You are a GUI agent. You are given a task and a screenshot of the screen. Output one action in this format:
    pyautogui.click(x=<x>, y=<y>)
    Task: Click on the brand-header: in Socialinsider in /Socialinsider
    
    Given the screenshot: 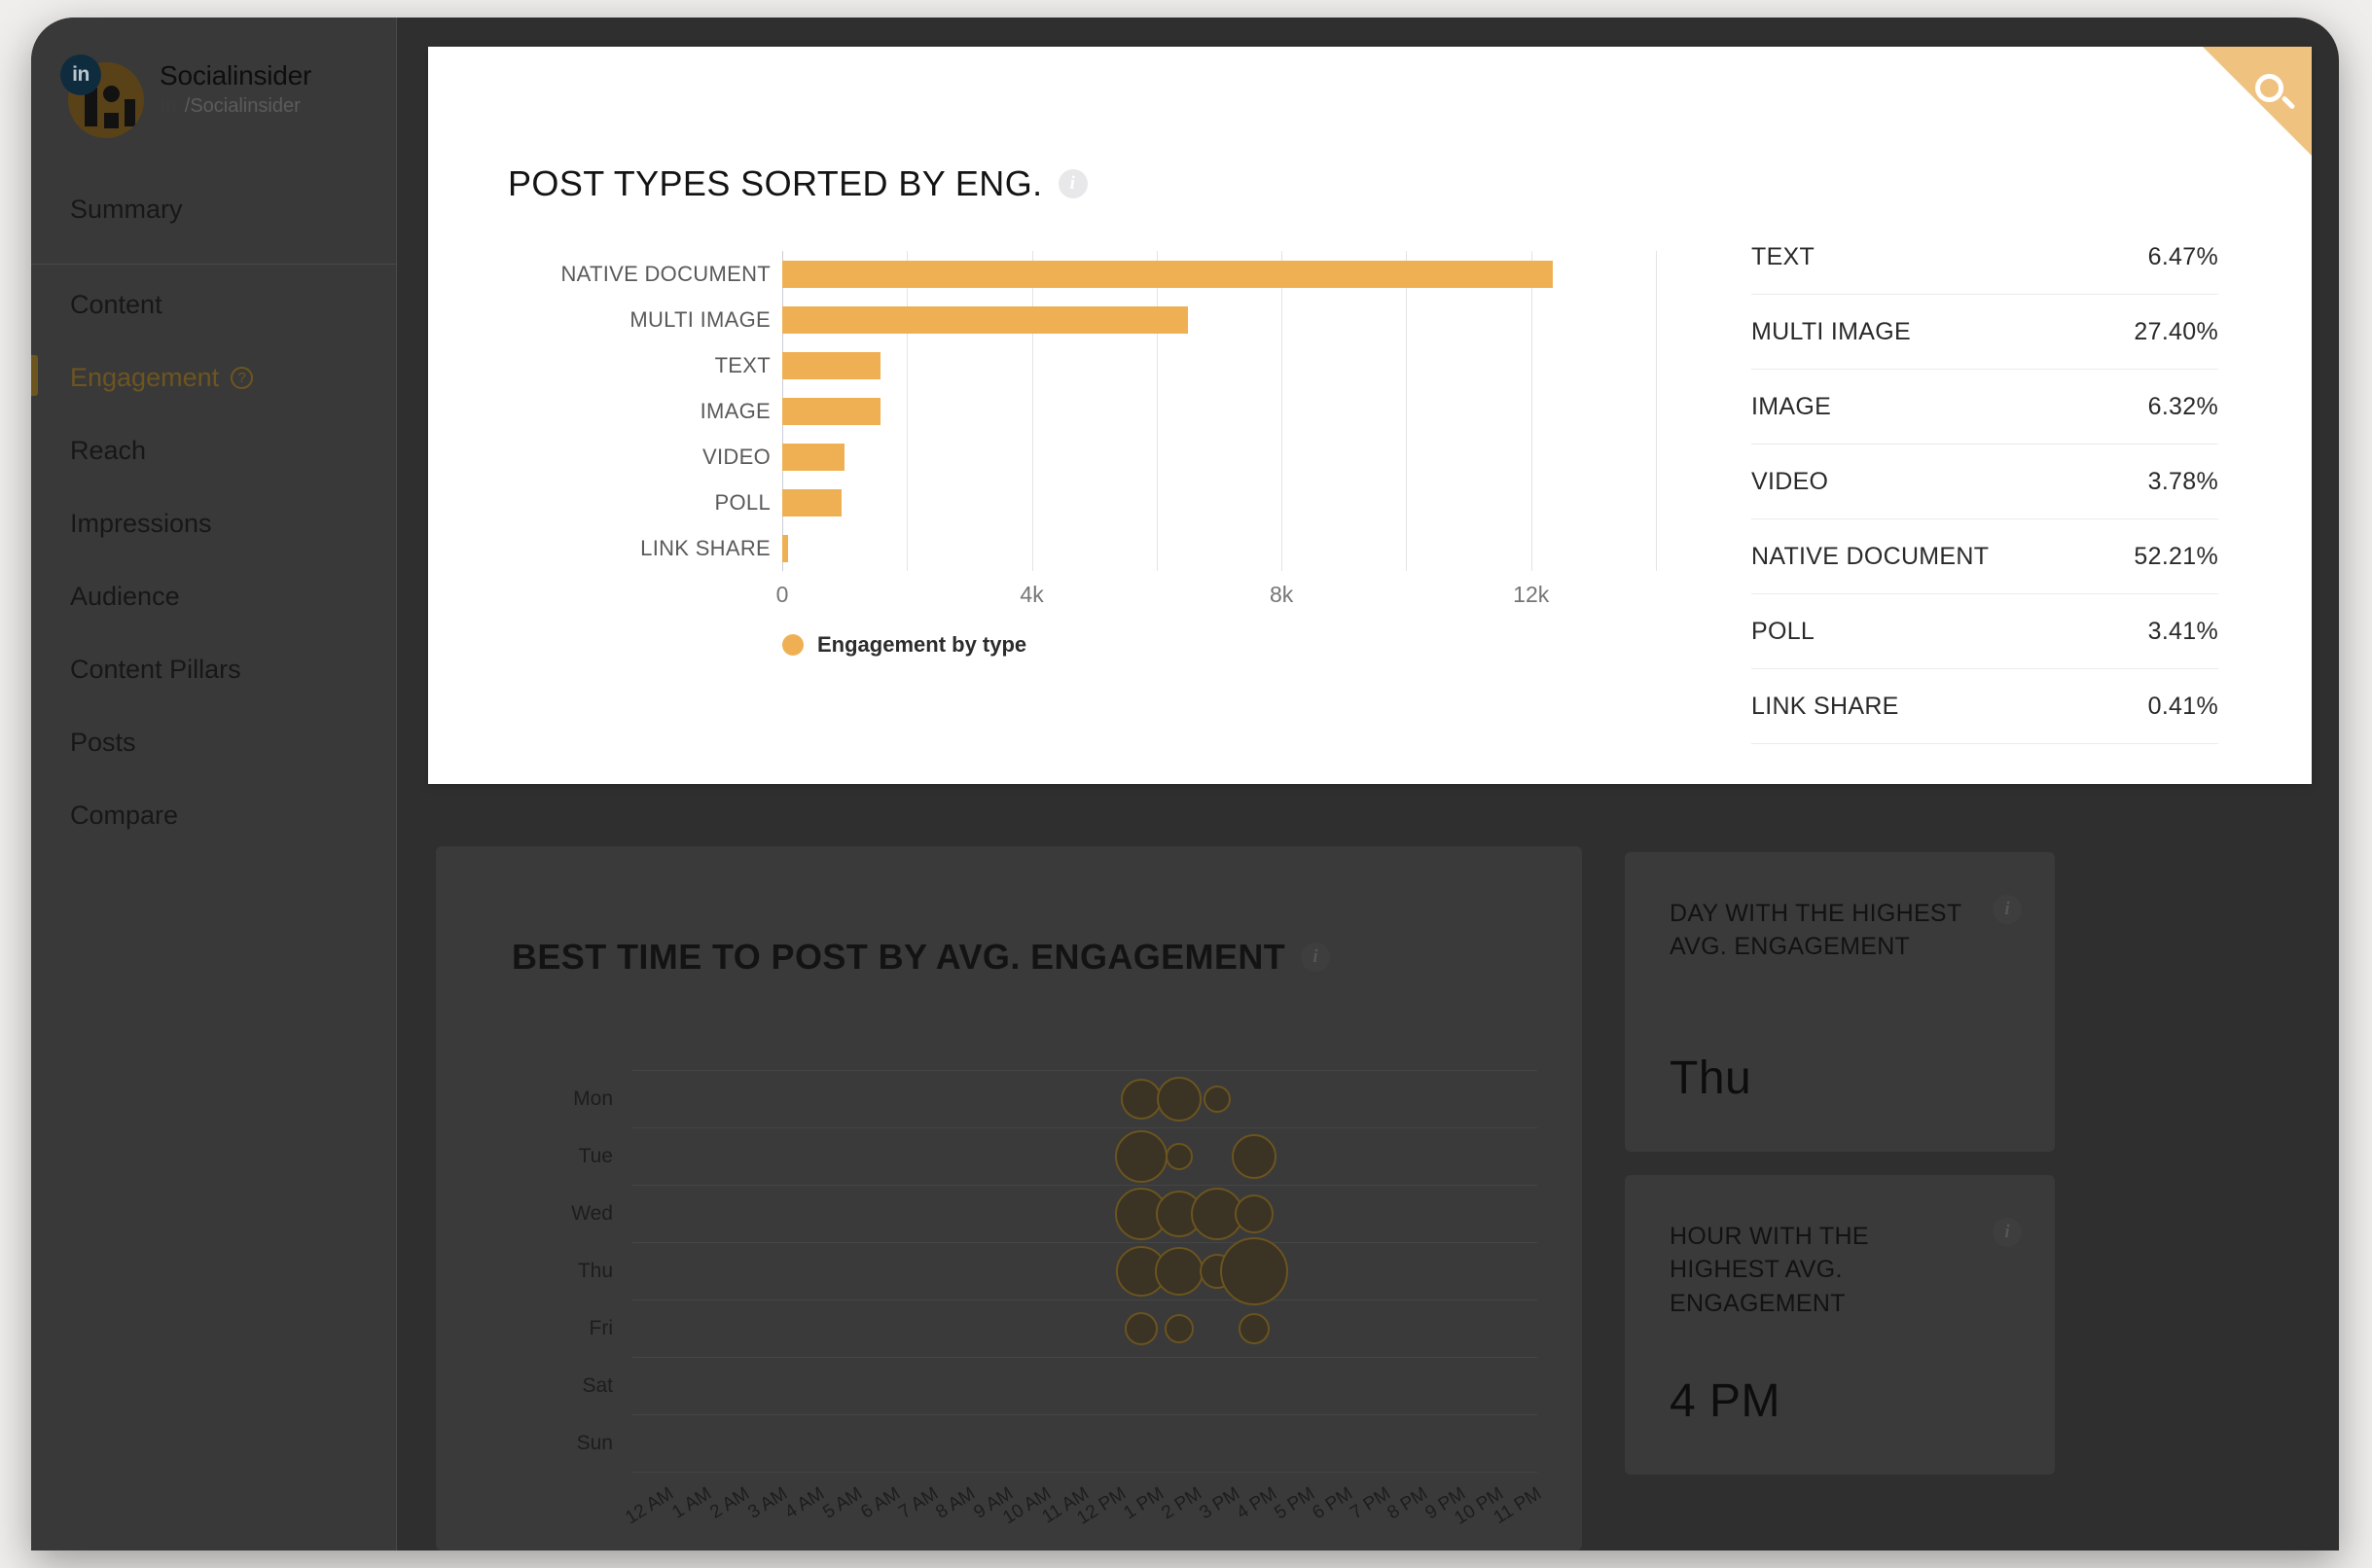 What is the action you would take?
    pyautogui.click(x=214, y=78)
    